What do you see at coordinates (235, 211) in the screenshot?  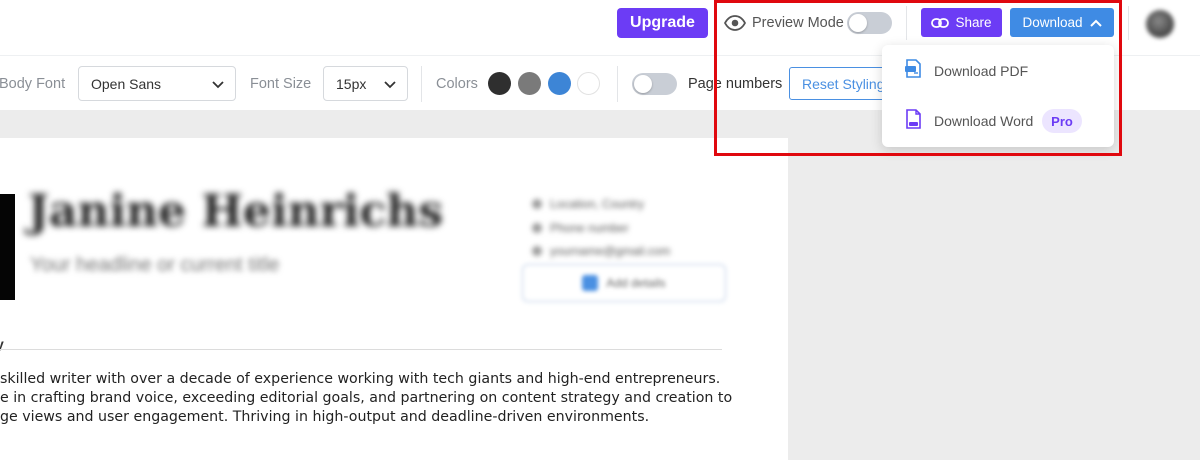 I see `resume-name: Janine Heinrichs` at bounding box center [235, 211].